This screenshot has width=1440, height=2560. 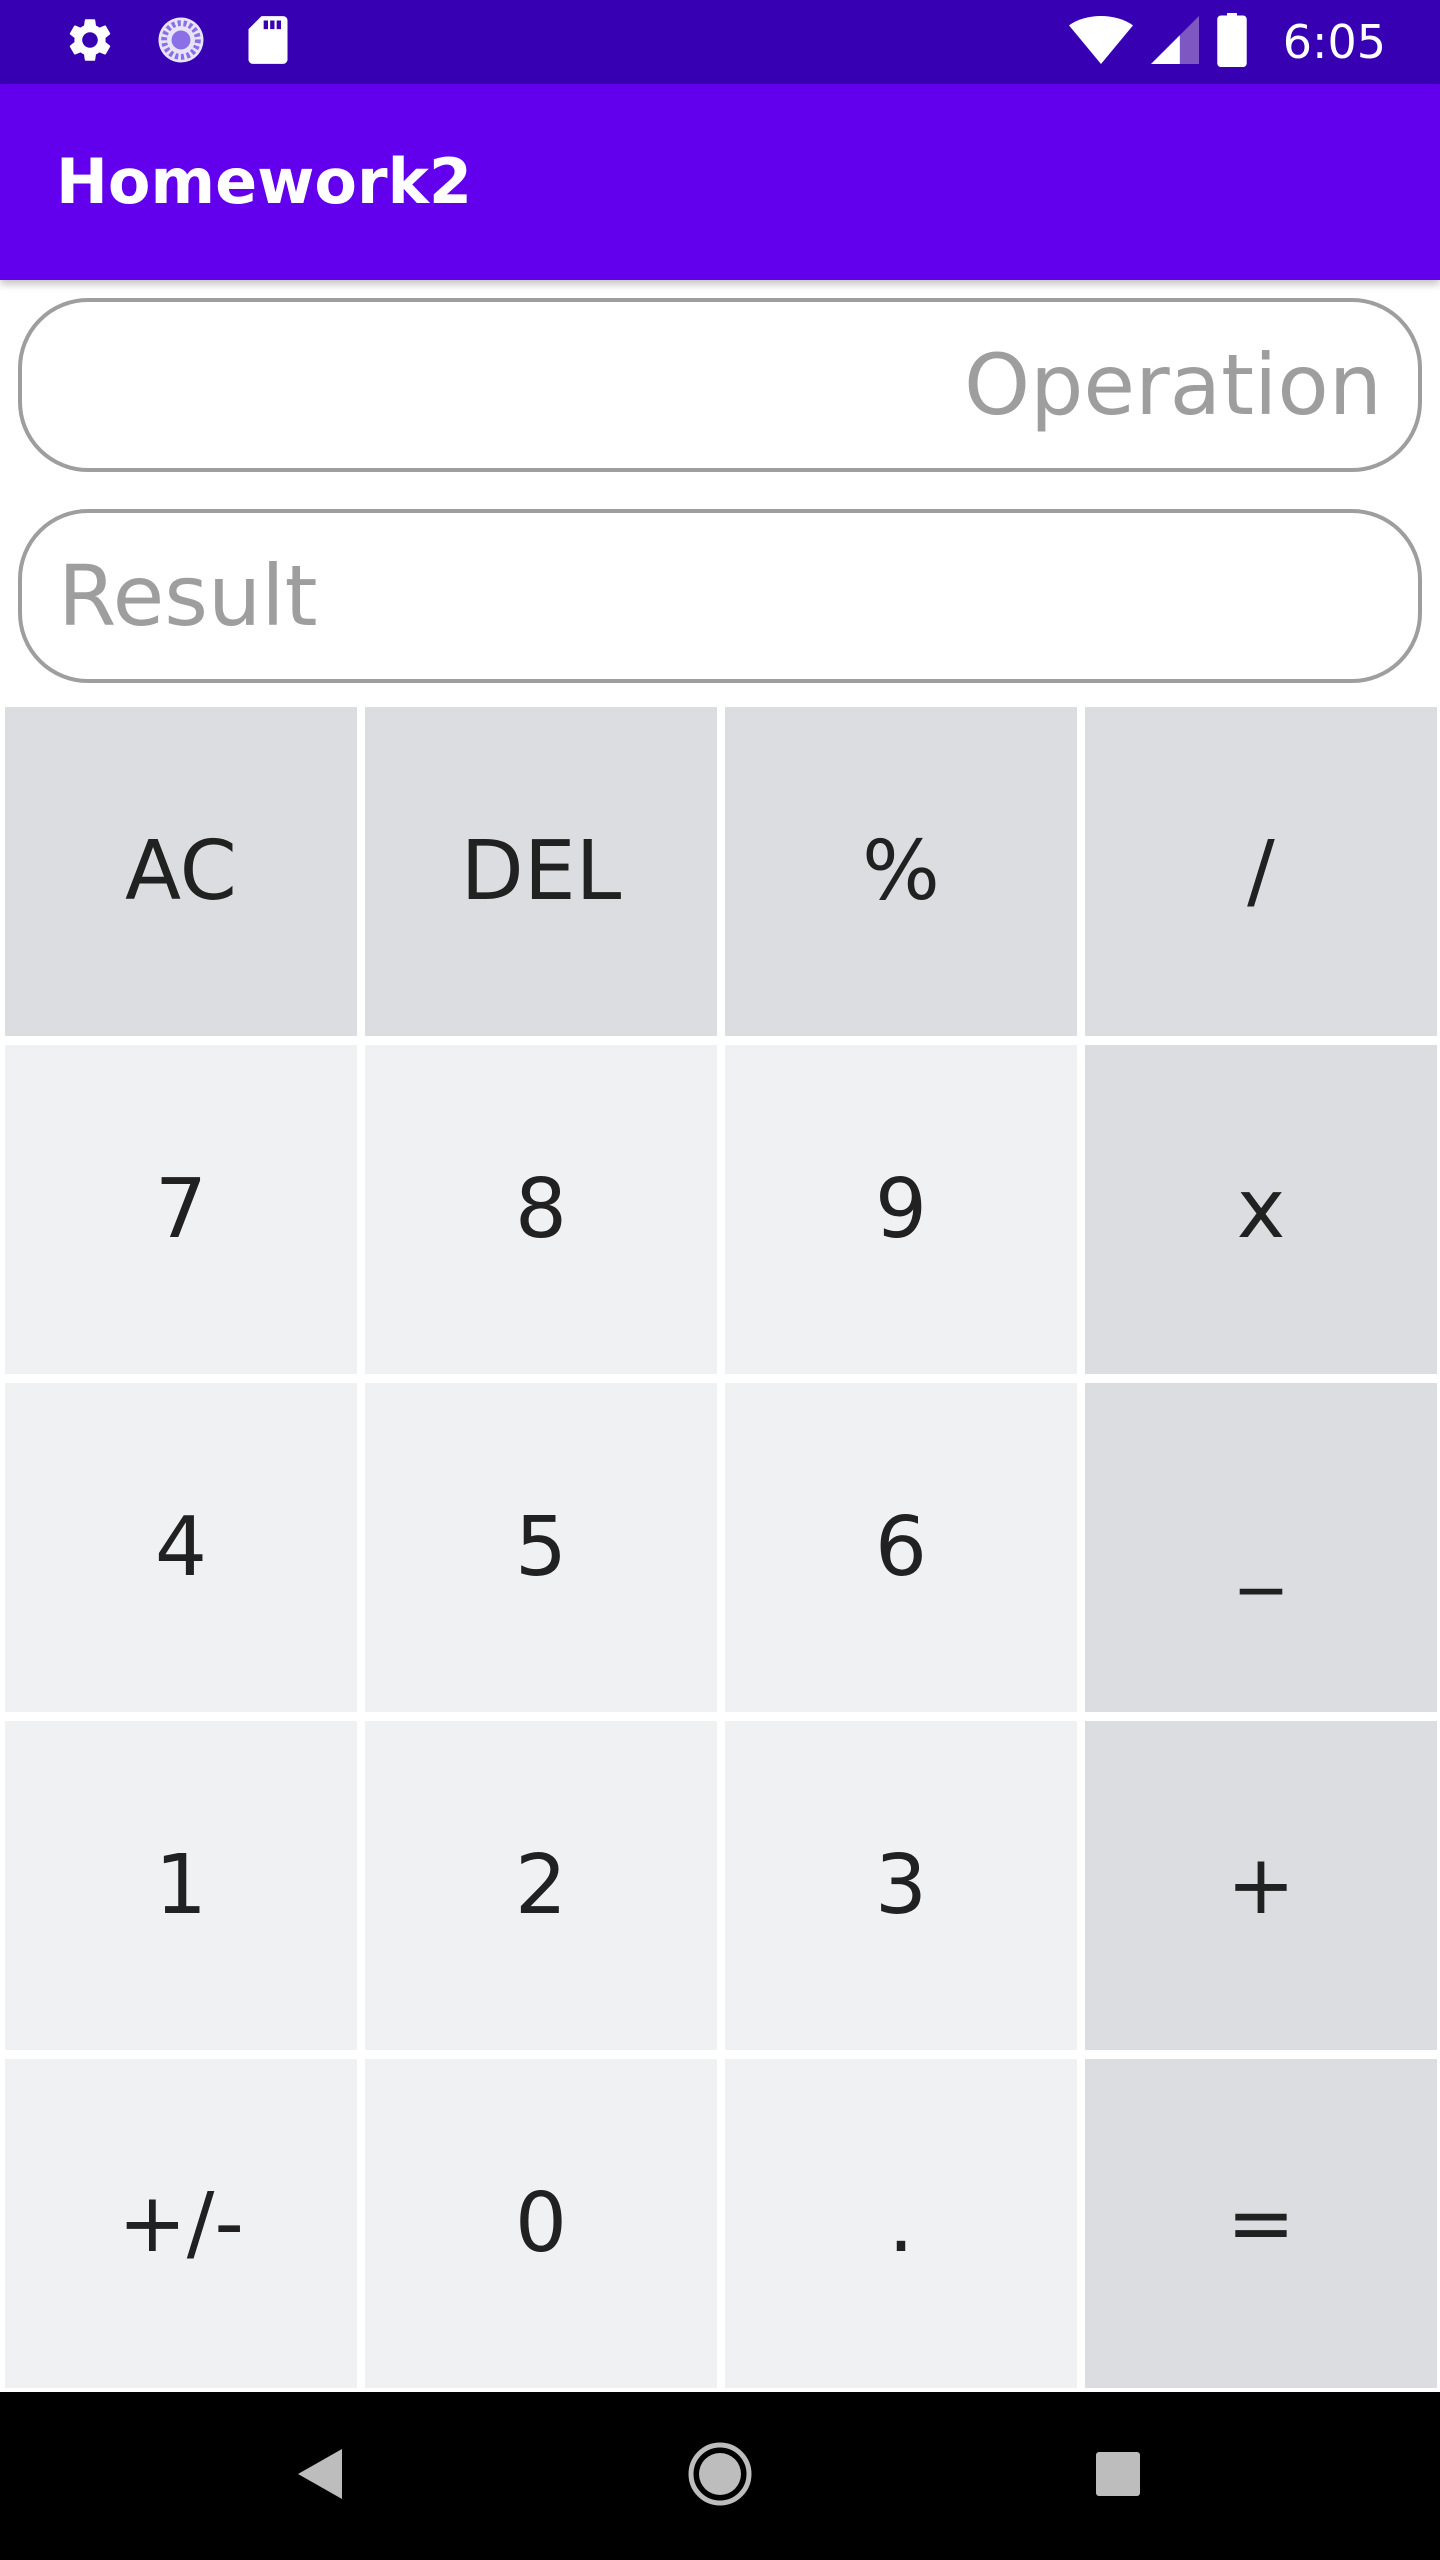 What do you see at coordinates (264, 181) in the screenshot?
I see `app-title: Homework2` at bounding box center [264, 181].